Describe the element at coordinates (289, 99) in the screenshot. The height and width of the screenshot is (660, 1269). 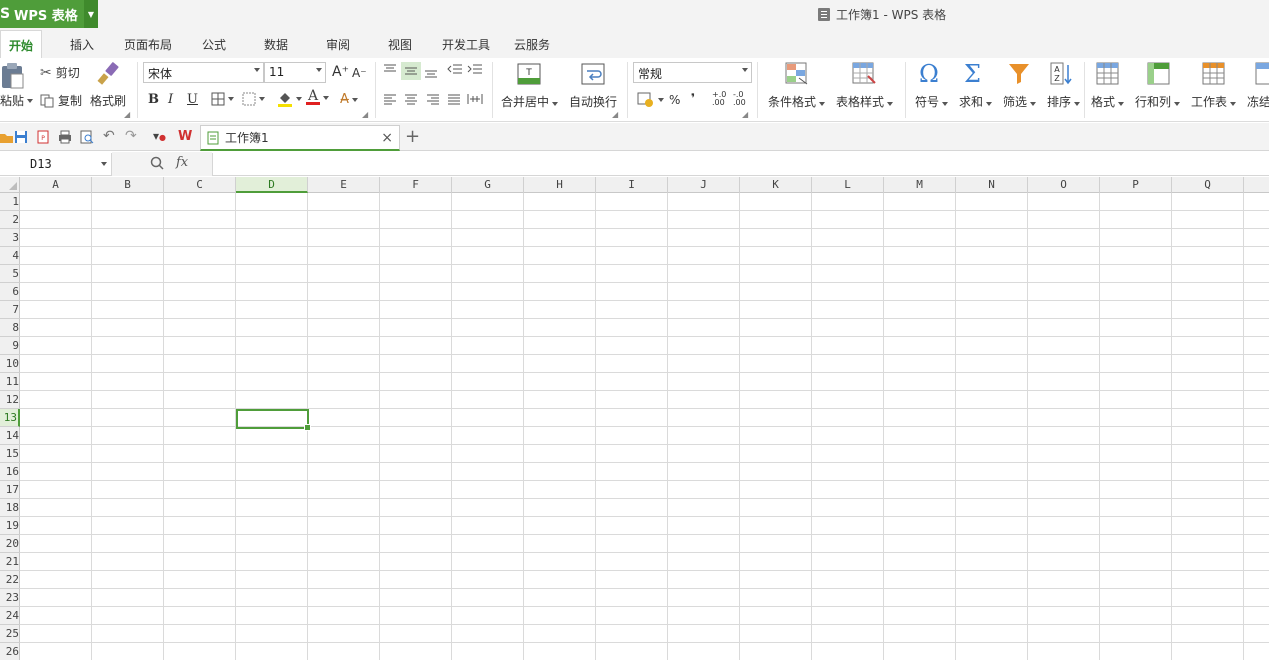
I see `fill-color-button` at that location.